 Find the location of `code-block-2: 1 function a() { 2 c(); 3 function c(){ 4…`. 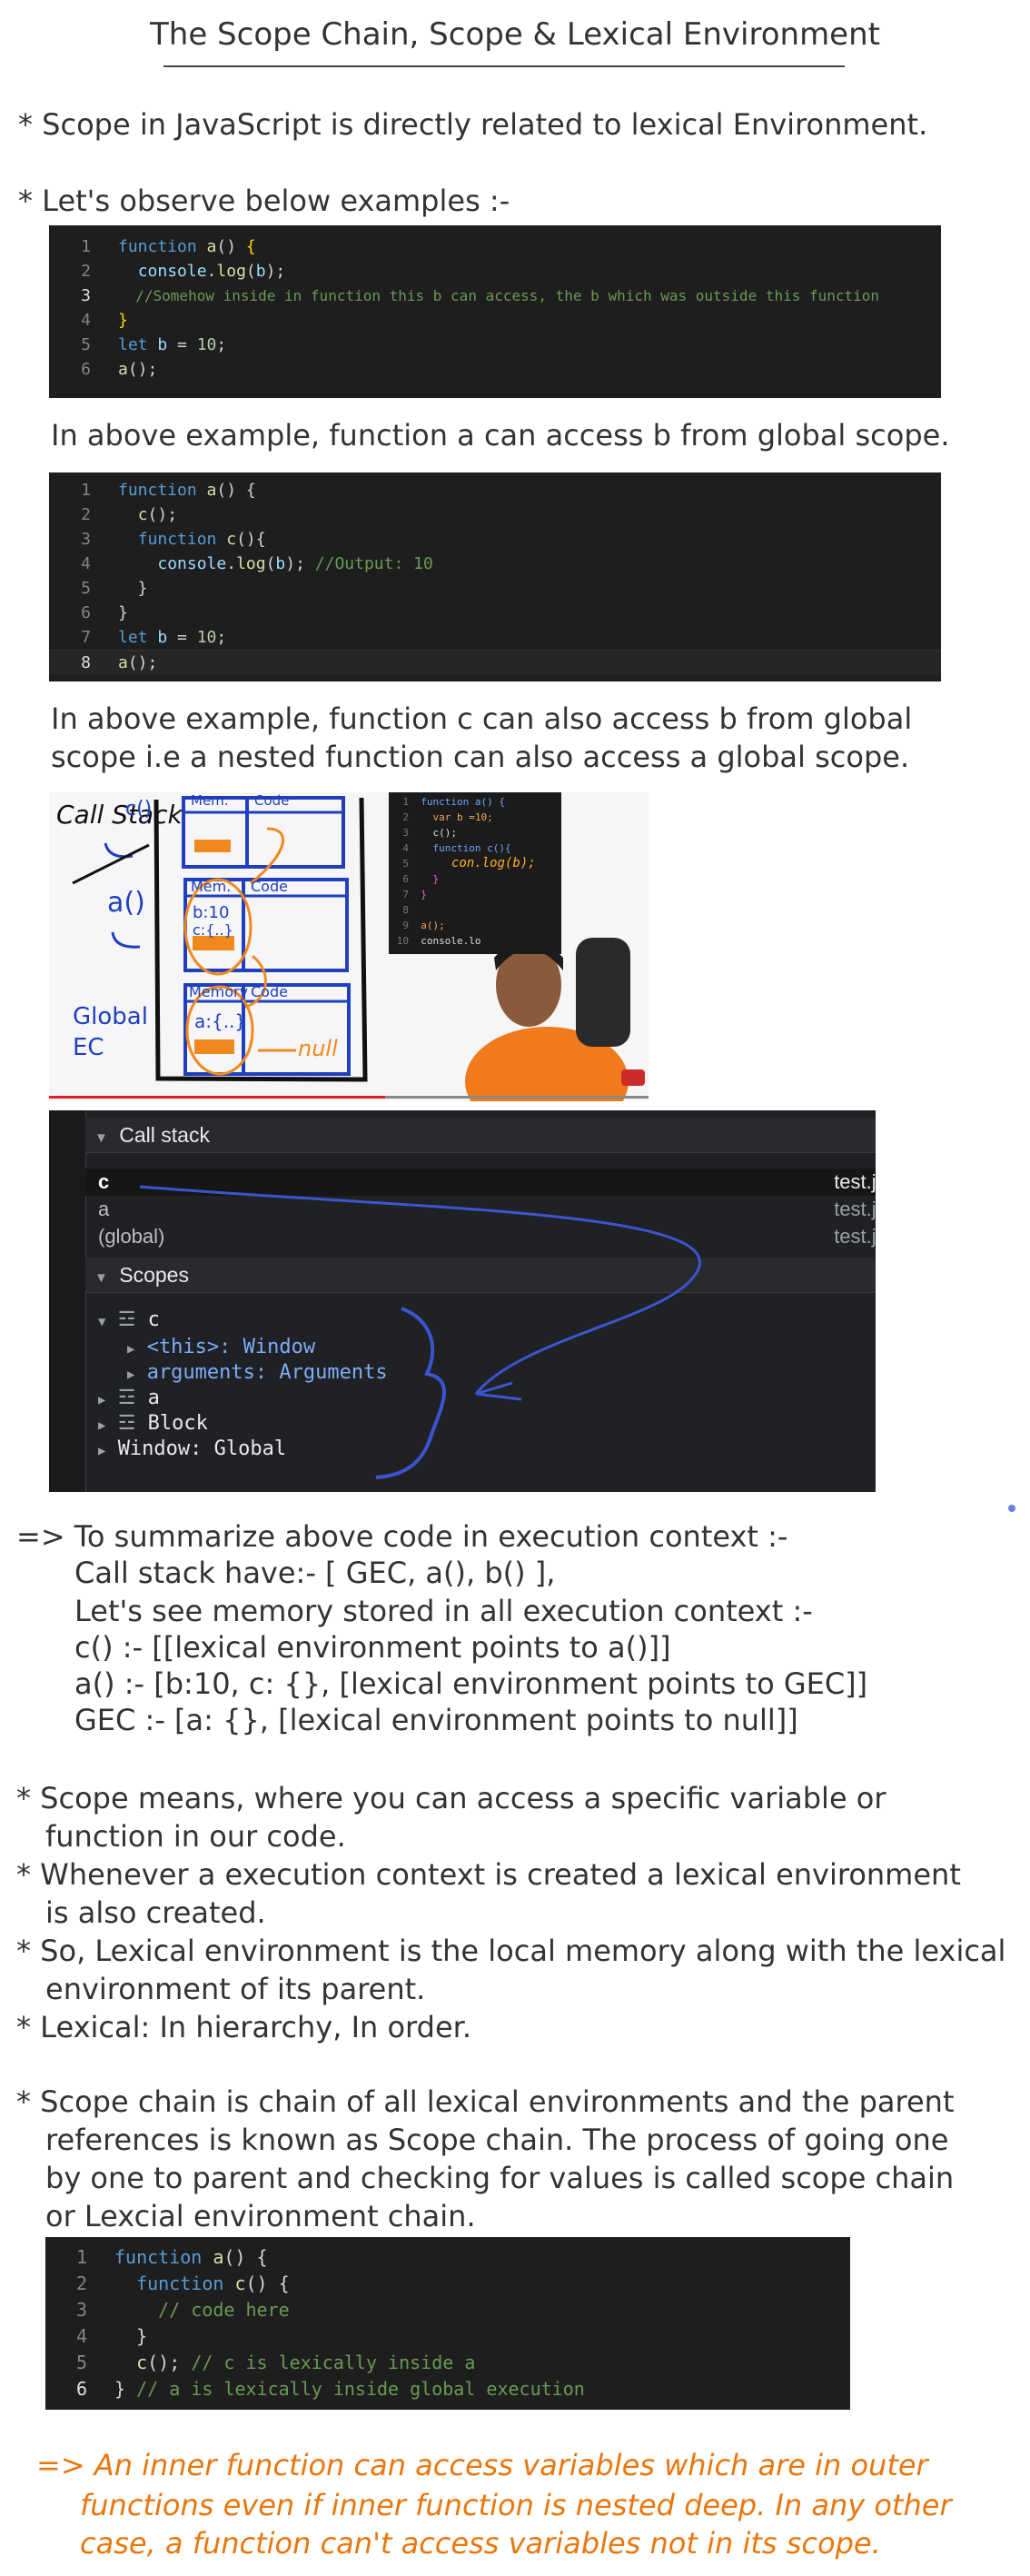

code-block-2: 1 function a() { 2 c(); 3 function c(){ 4… is located at coordinates (495, 577).